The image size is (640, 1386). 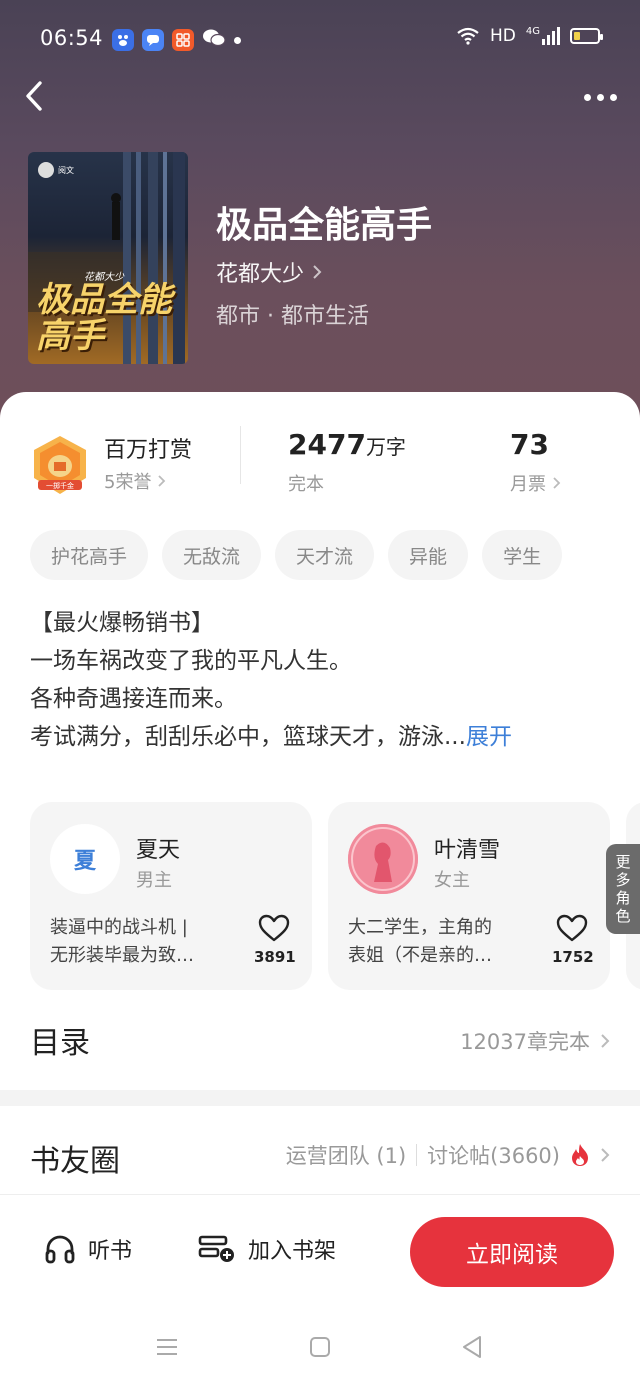 I want to click on notification-dot, so click(x=237, y=40).